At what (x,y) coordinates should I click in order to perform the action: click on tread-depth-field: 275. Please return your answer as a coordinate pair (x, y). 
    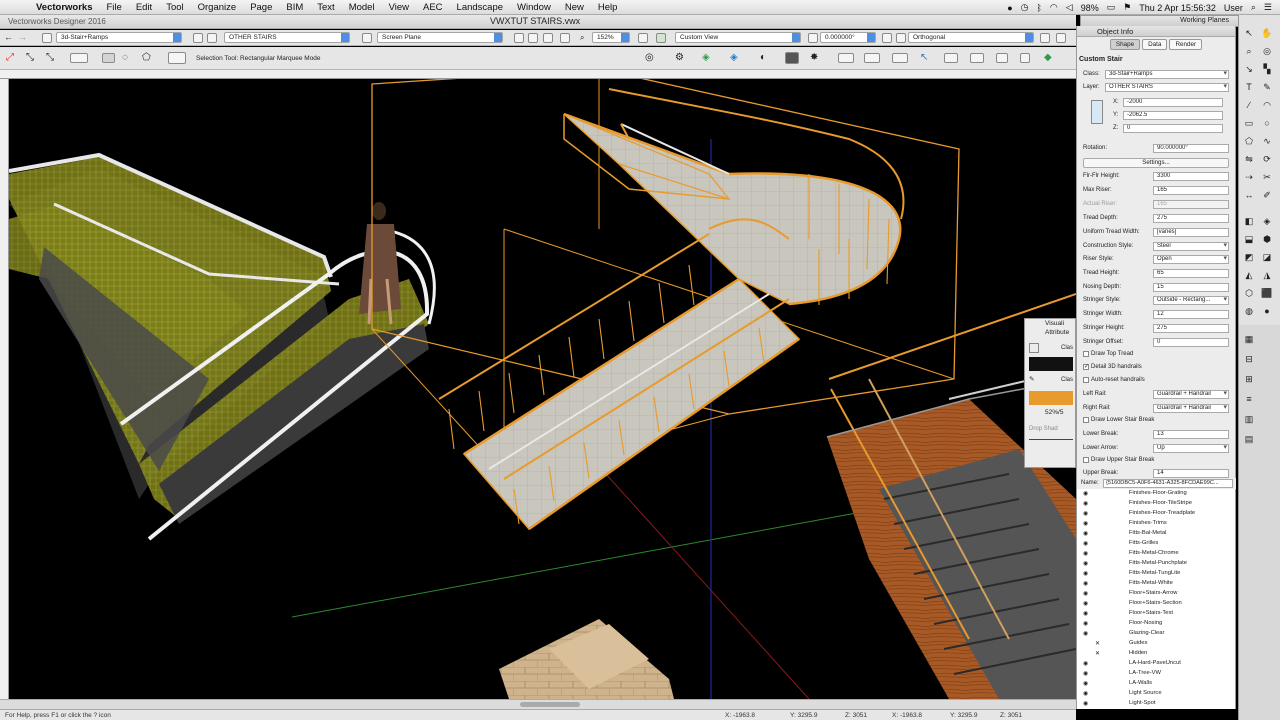
    Looking at the image, I should click on (1191, 218).